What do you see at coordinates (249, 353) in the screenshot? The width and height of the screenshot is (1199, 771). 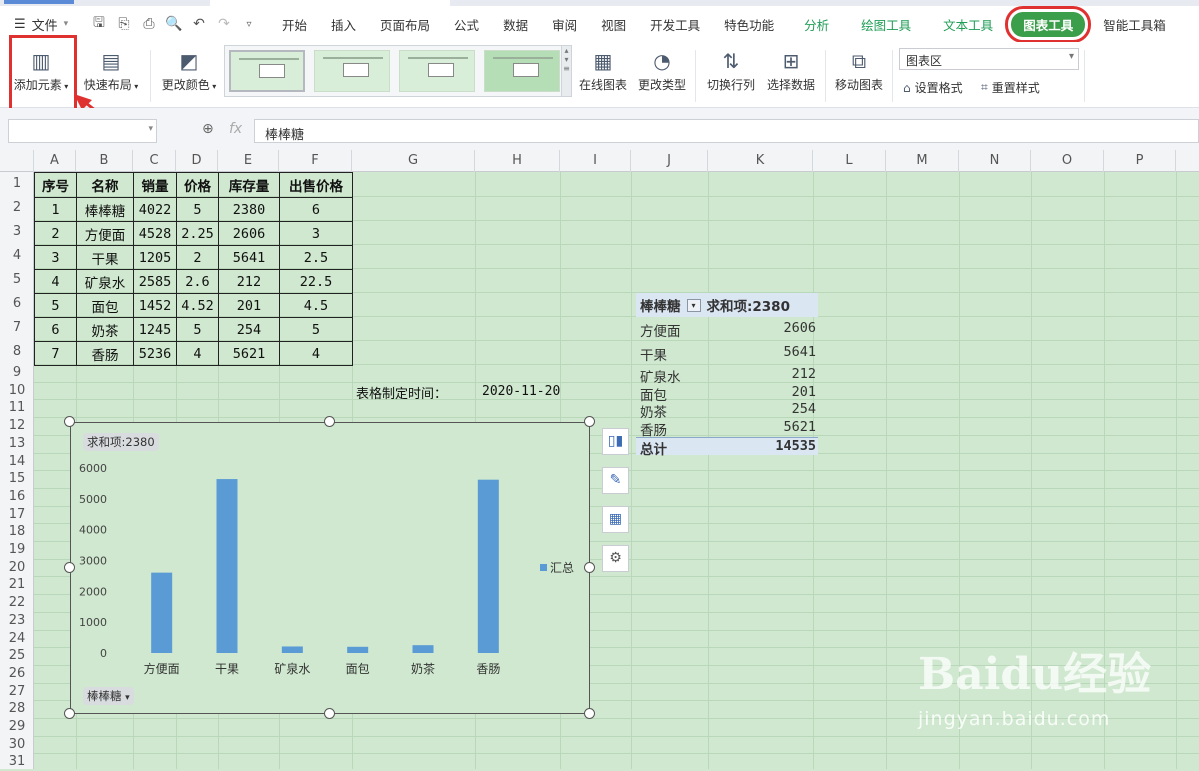 I see `table-cell: 5621` at bounding box center [249, 353].